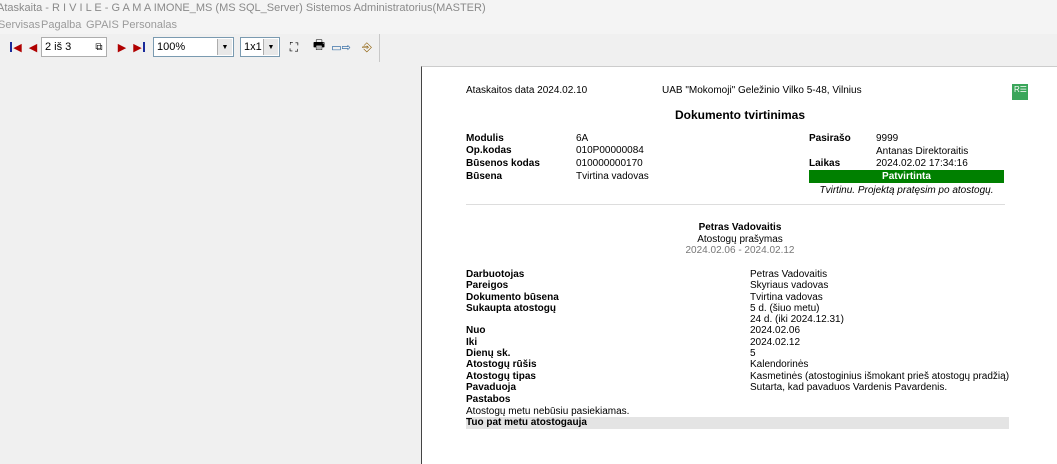 The height and width of the screenshot is (464, 1057). I want to click on layout-select: 1x1 ▼, so click(260, 47).